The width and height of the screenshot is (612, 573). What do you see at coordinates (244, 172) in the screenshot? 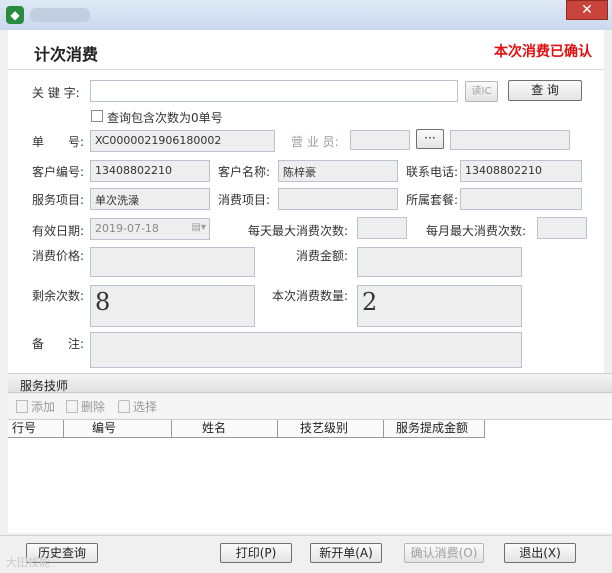
I see `customer-name-label: 客户名称:` at bounding box center [244, 172].